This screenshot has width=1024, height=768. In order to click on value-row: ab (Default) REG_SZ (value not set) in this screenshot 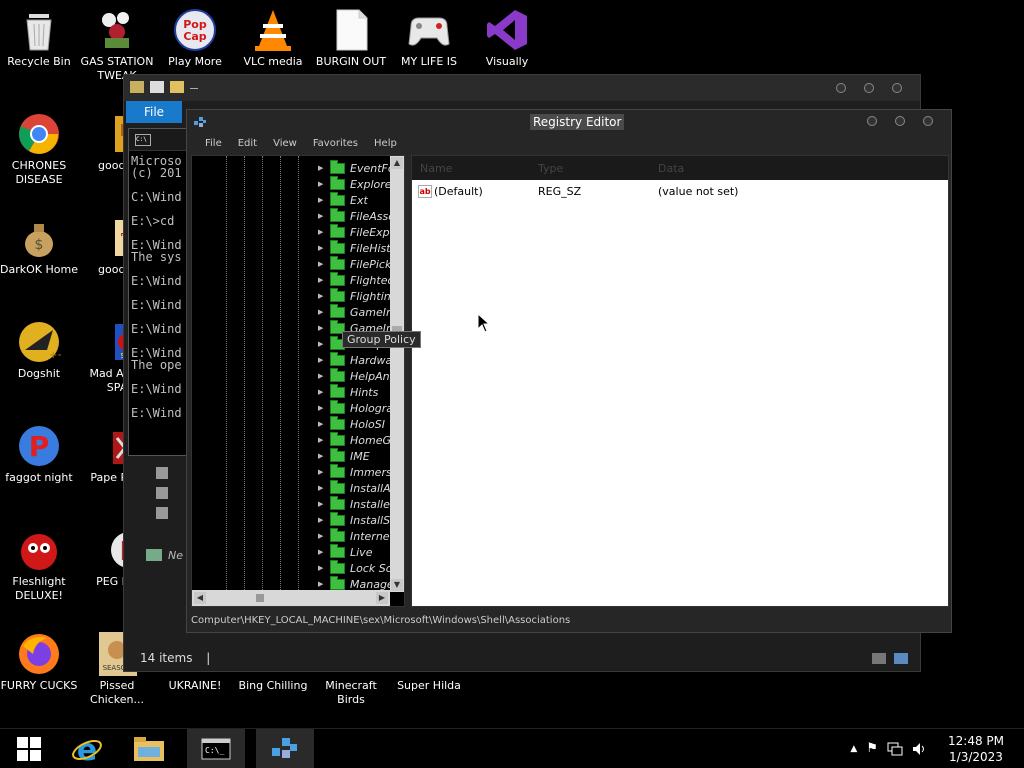, I will do `click(680, 192)`.